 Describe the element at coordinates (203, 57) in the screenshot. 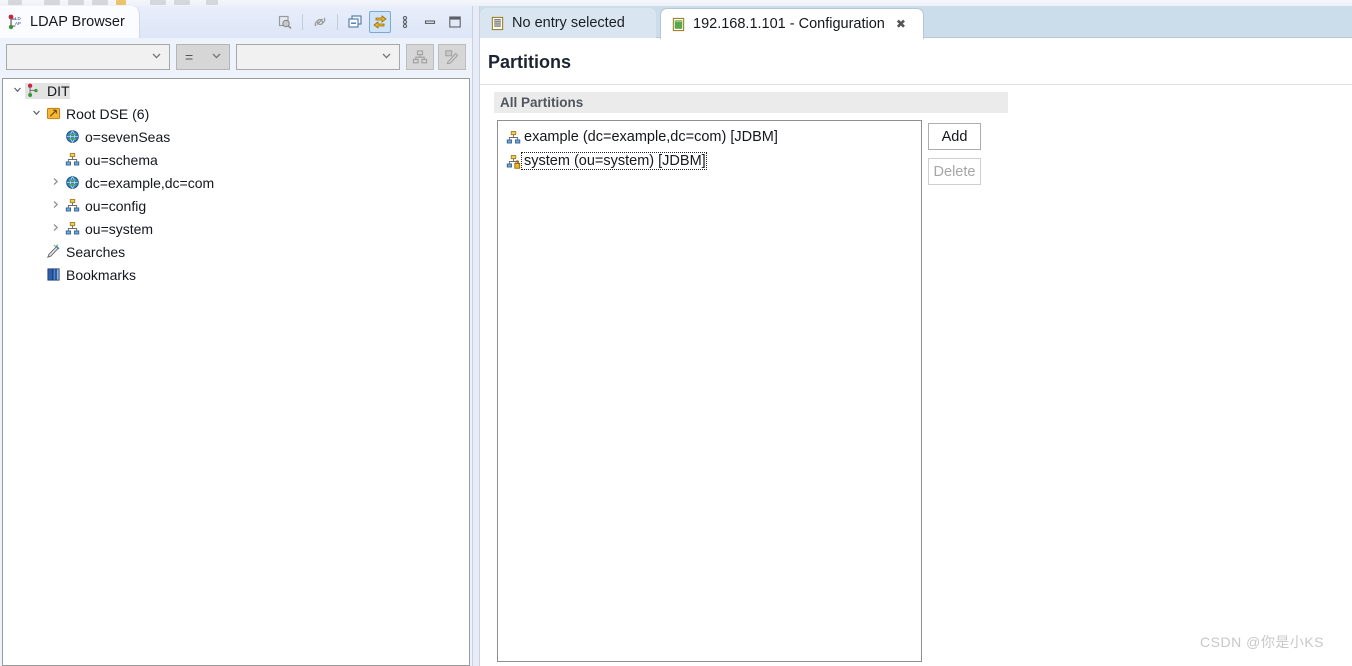

I see `filter-operator-combo: =` at that location.